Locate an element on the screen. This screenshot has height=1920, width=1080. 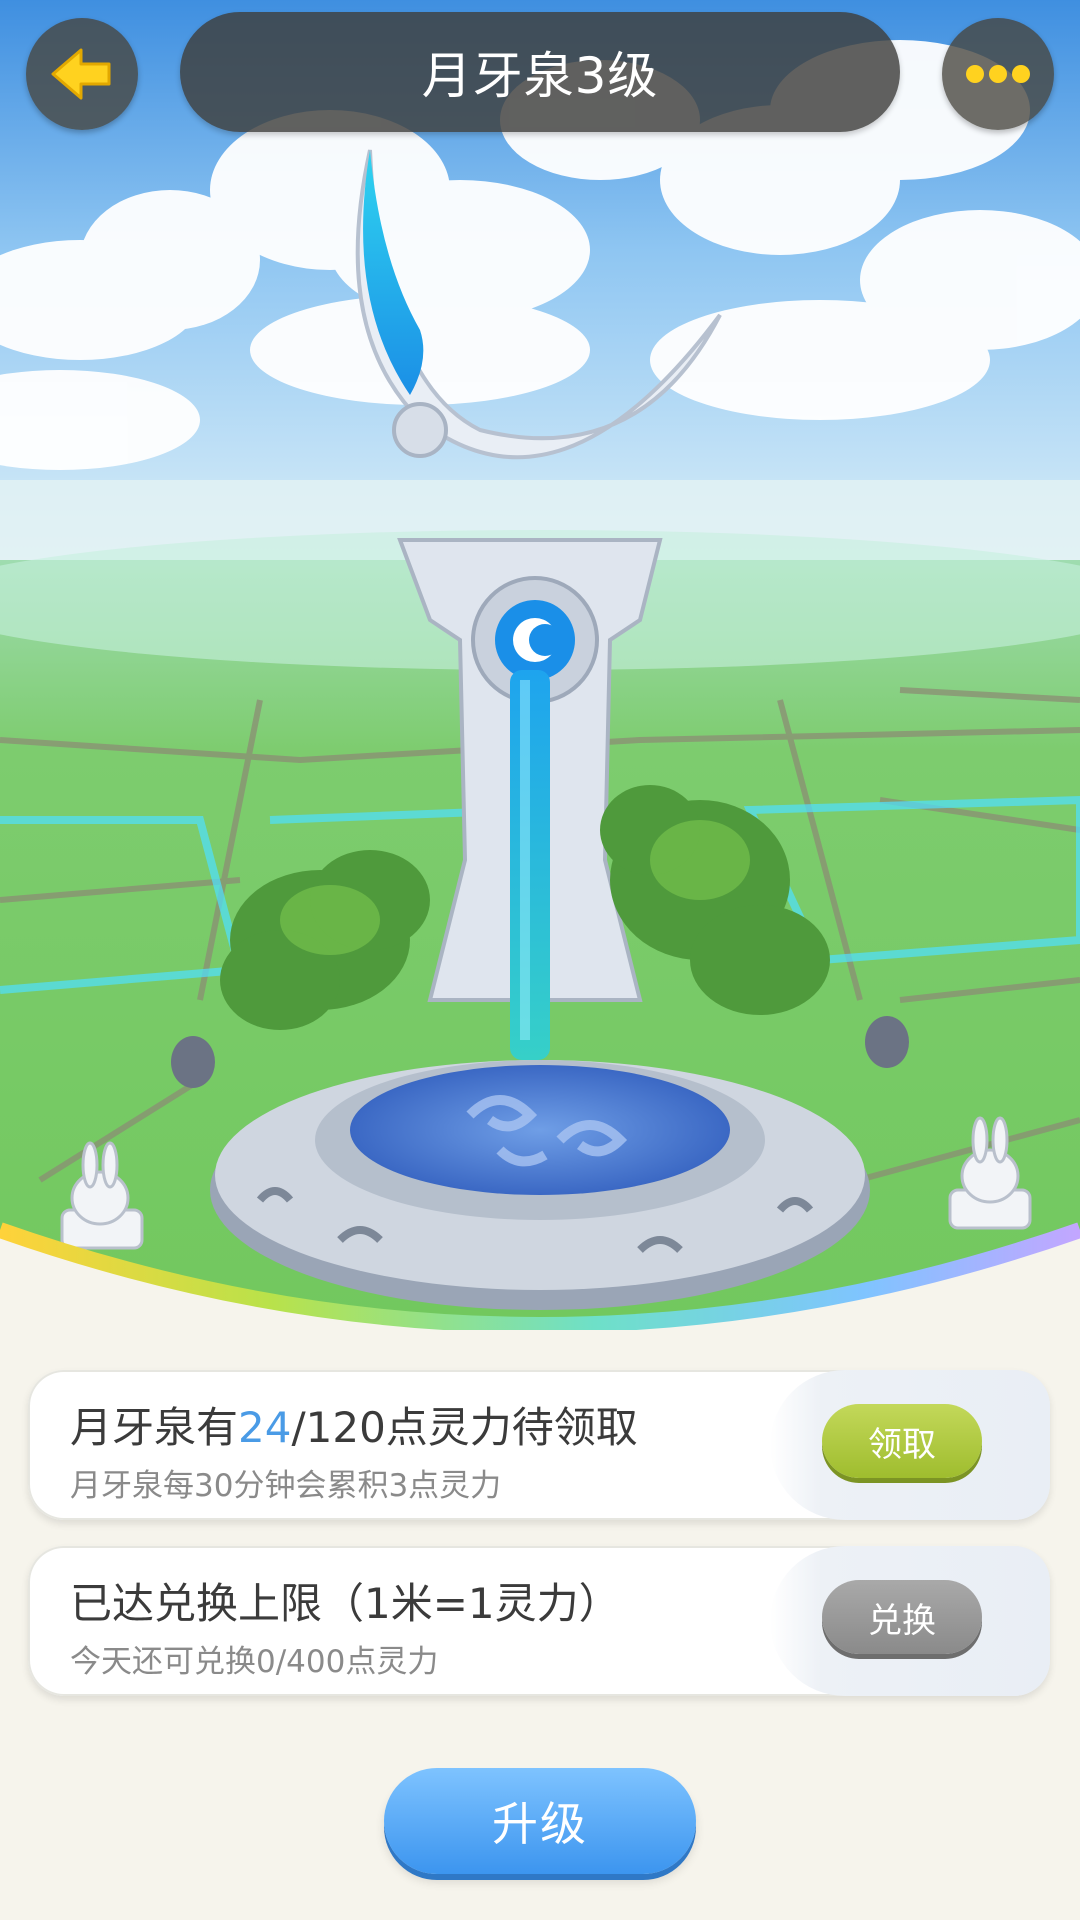
exchange-subtitle: 今天还可兑换0/400点灵力 is located at coordinates (254, 1662).